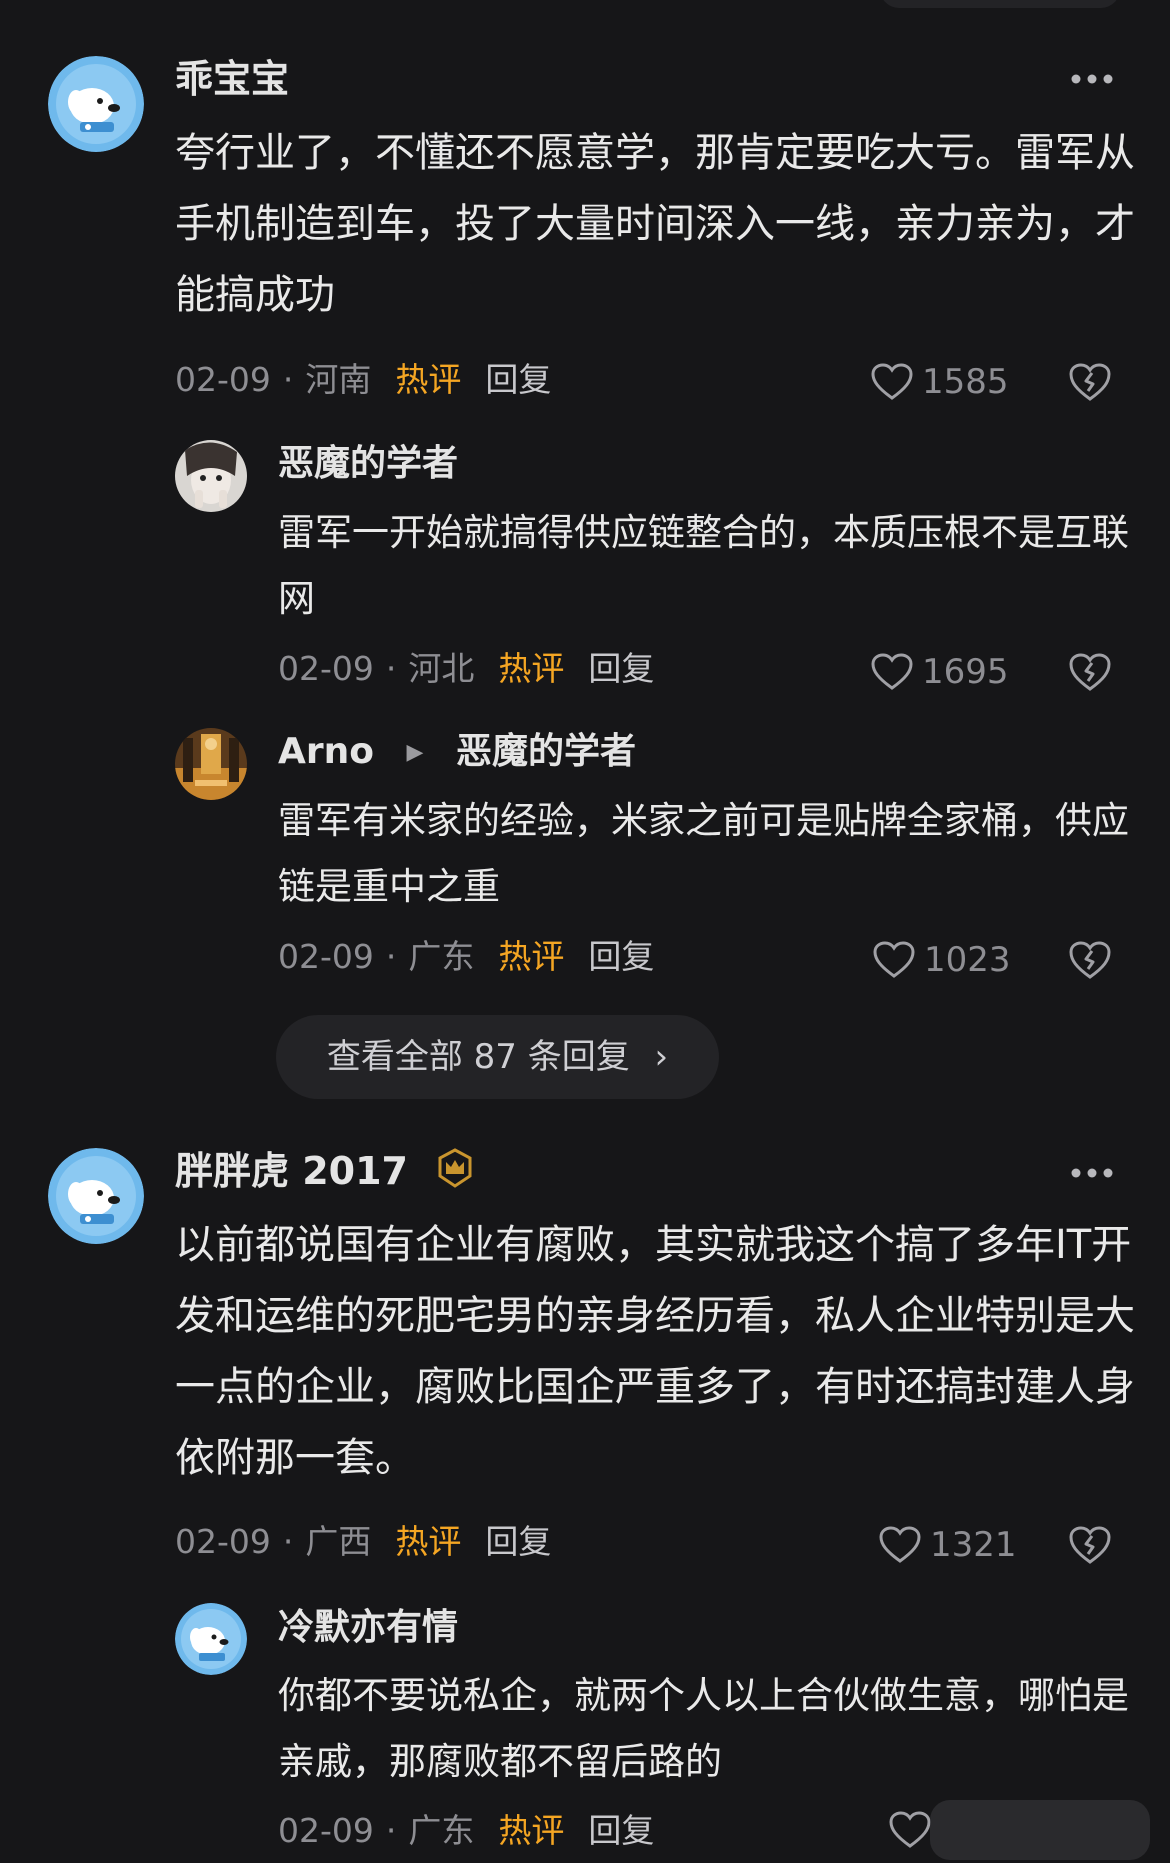 This screenshot has width=1170, height=1863. Describe the element at coordinates (441, 668) in the screenshot. I see `reply-region: 河北` at that location.